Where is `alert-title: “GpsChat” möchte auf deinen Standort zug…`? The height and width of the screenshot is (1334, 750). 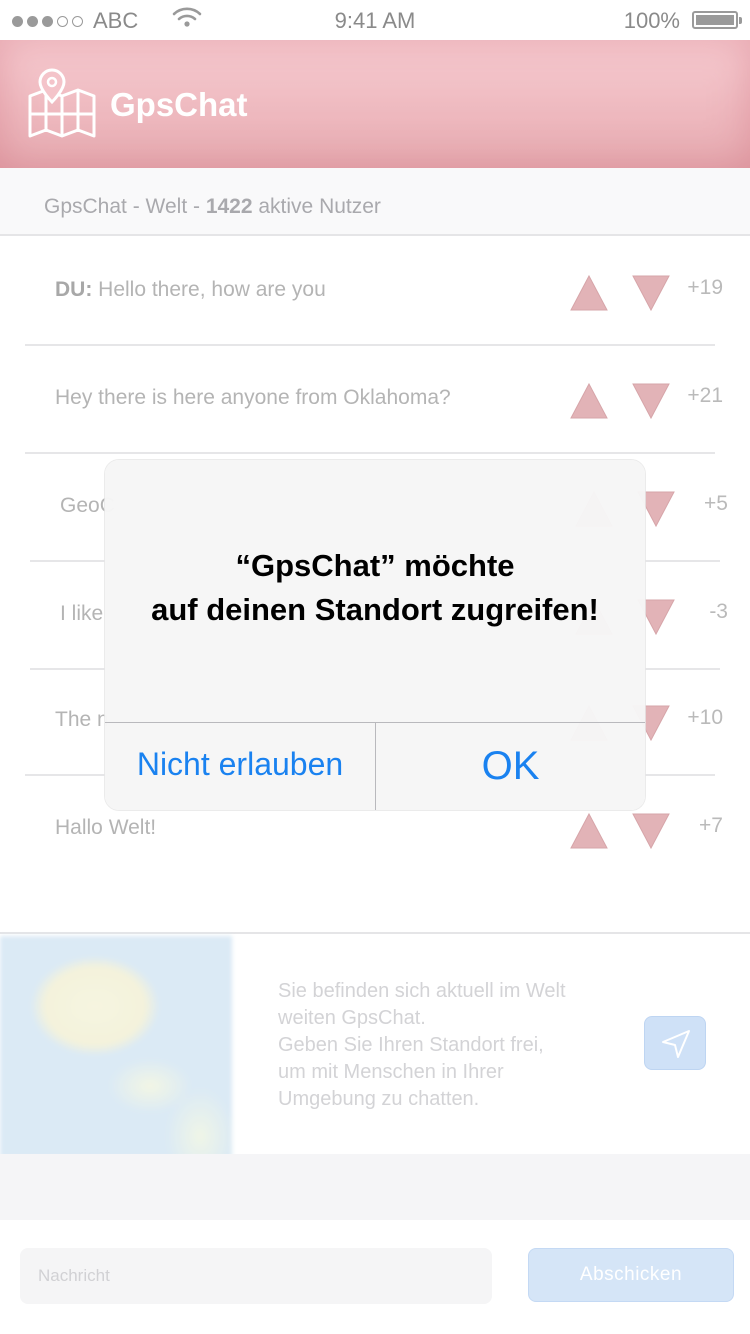
alert-title: “GpsChat” möchte auf deinen Standort zug… is located at coordinates (375, 587).